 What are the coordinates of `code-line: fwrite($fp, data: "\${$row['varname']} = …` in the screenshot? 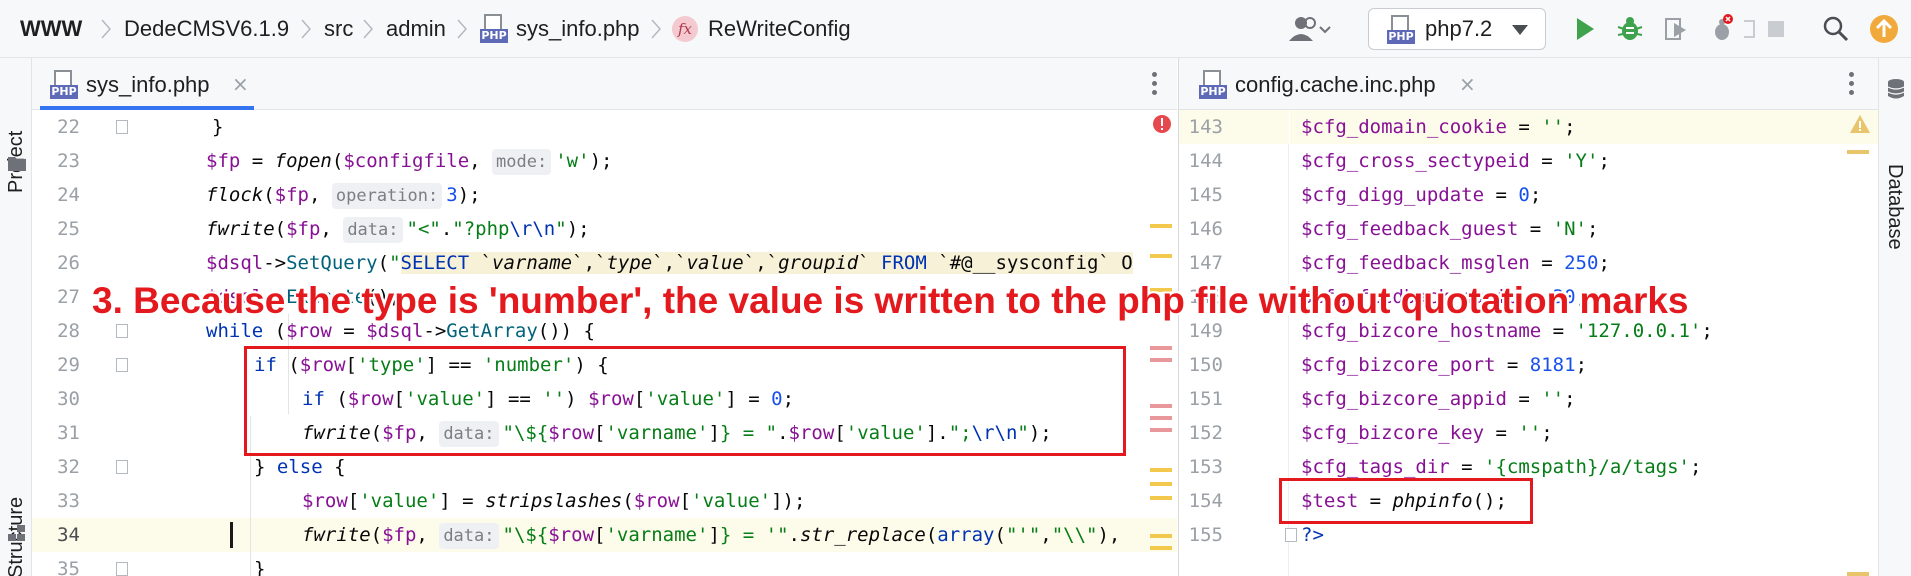 It's located at (711, 535).